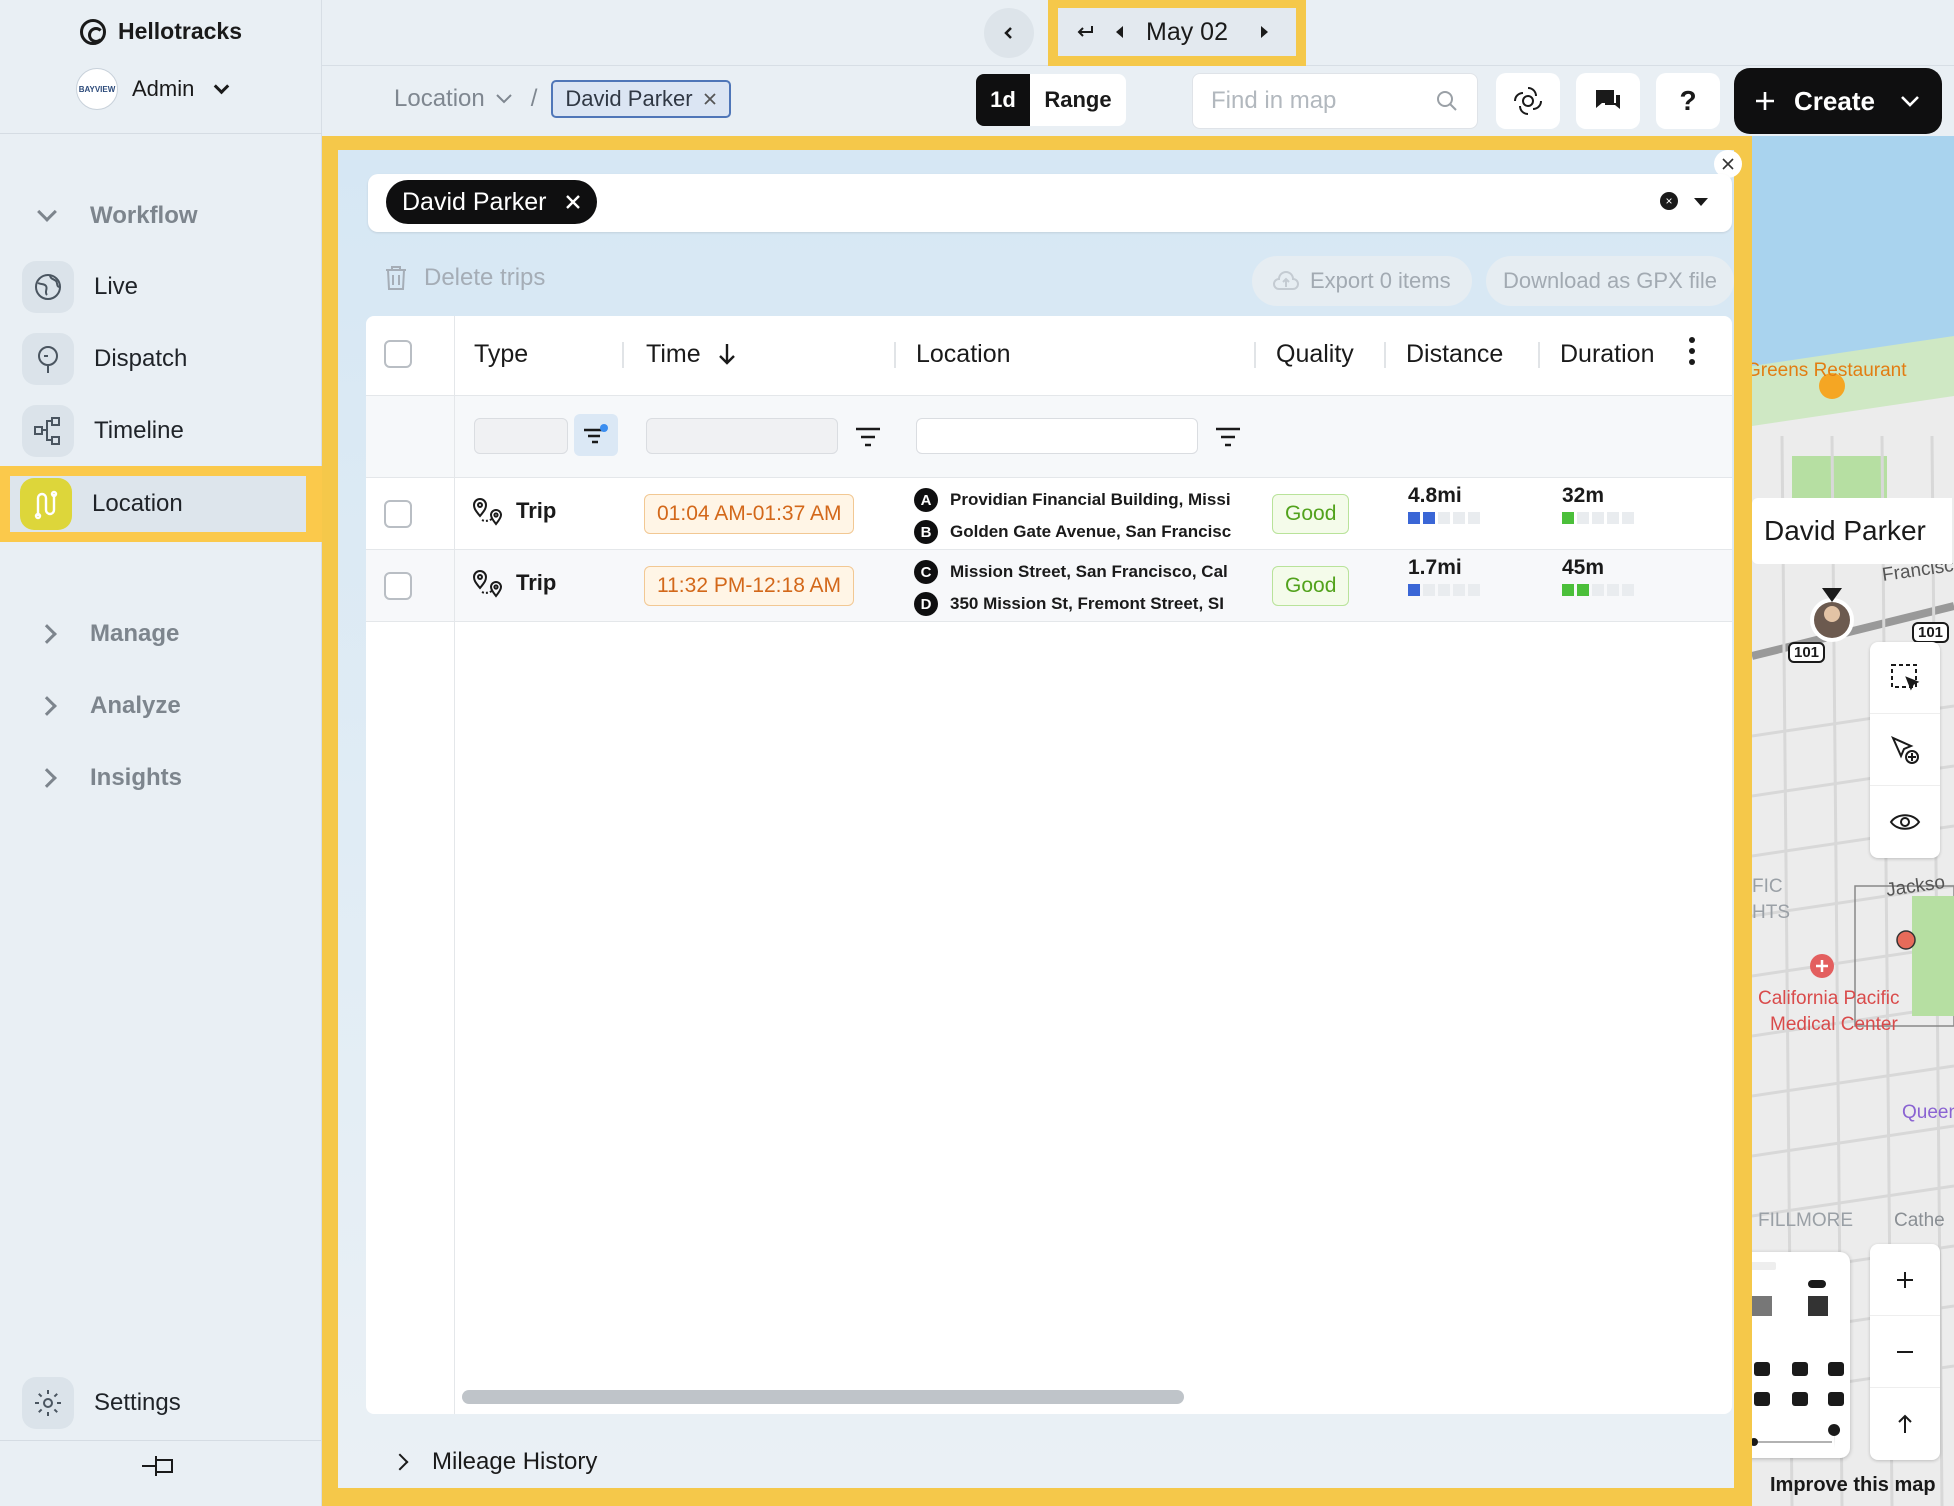 The image size is (1954, 1506). I want to click on select-area-button, so click(1905, 678).